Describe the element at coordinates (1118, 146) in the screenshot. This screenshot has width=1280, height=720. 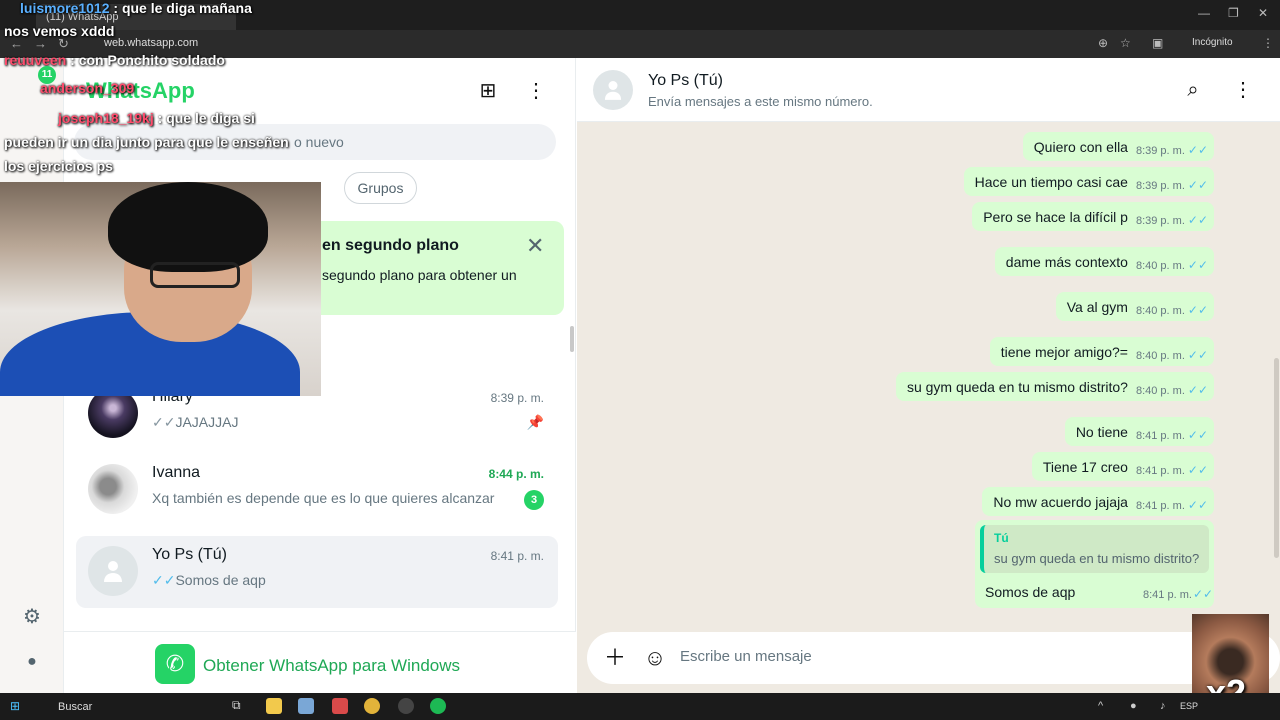
I see `message-bubble: Quiero con ella 8:39 p. m. ✓✓` at that location.